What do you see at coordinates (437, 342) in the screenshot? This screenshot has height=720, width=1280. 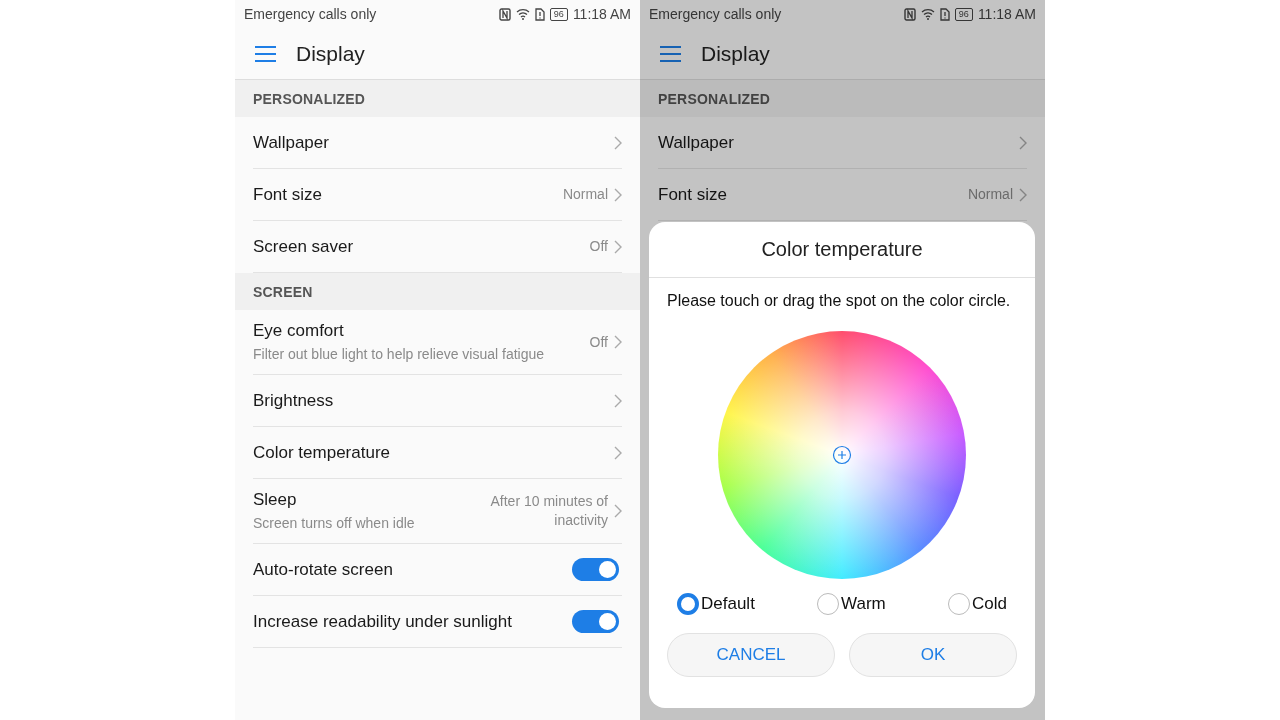 I see `settings-row: Eye comfort Filter out blue light to help relieve visual fatigue Off` at bounding box center [437, 342].